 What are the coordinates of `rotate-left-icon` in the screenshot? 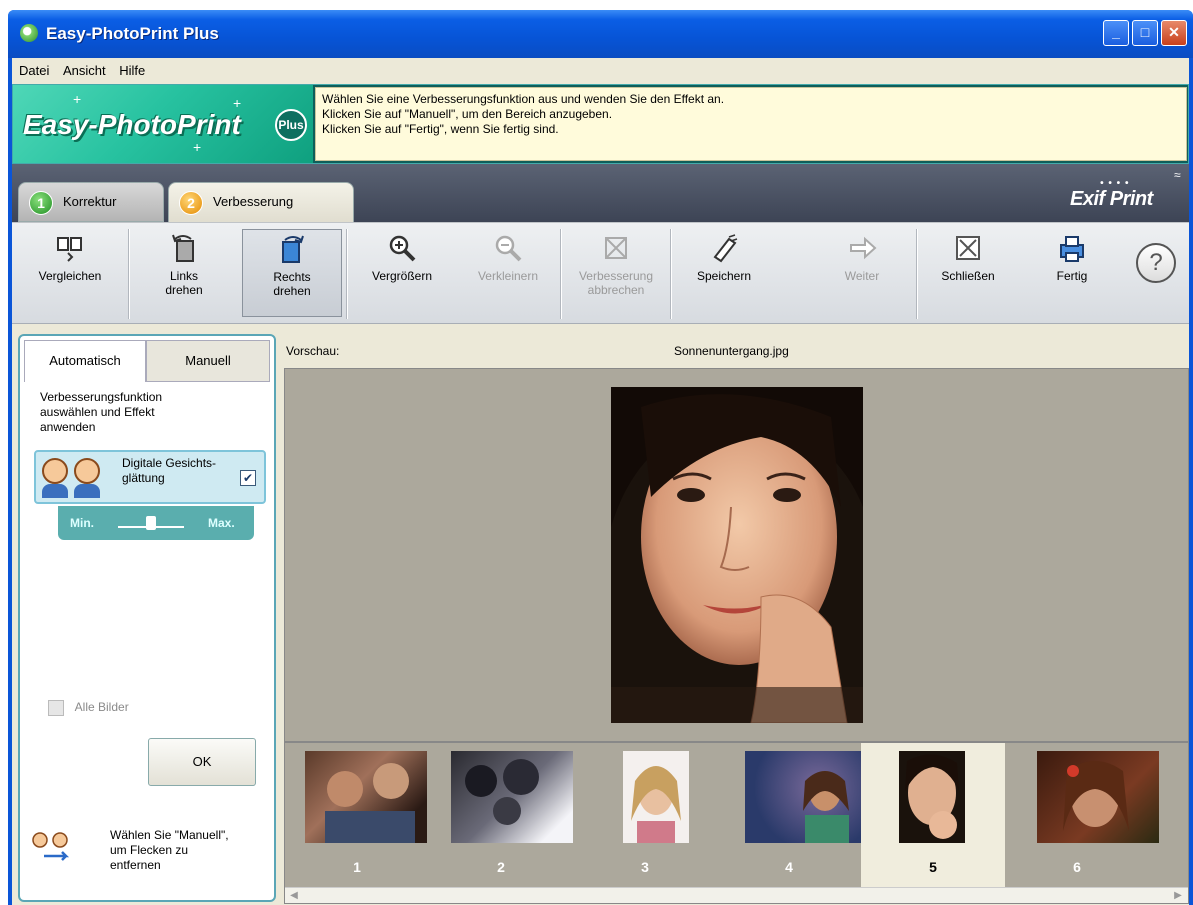 It's located at (183, 248).